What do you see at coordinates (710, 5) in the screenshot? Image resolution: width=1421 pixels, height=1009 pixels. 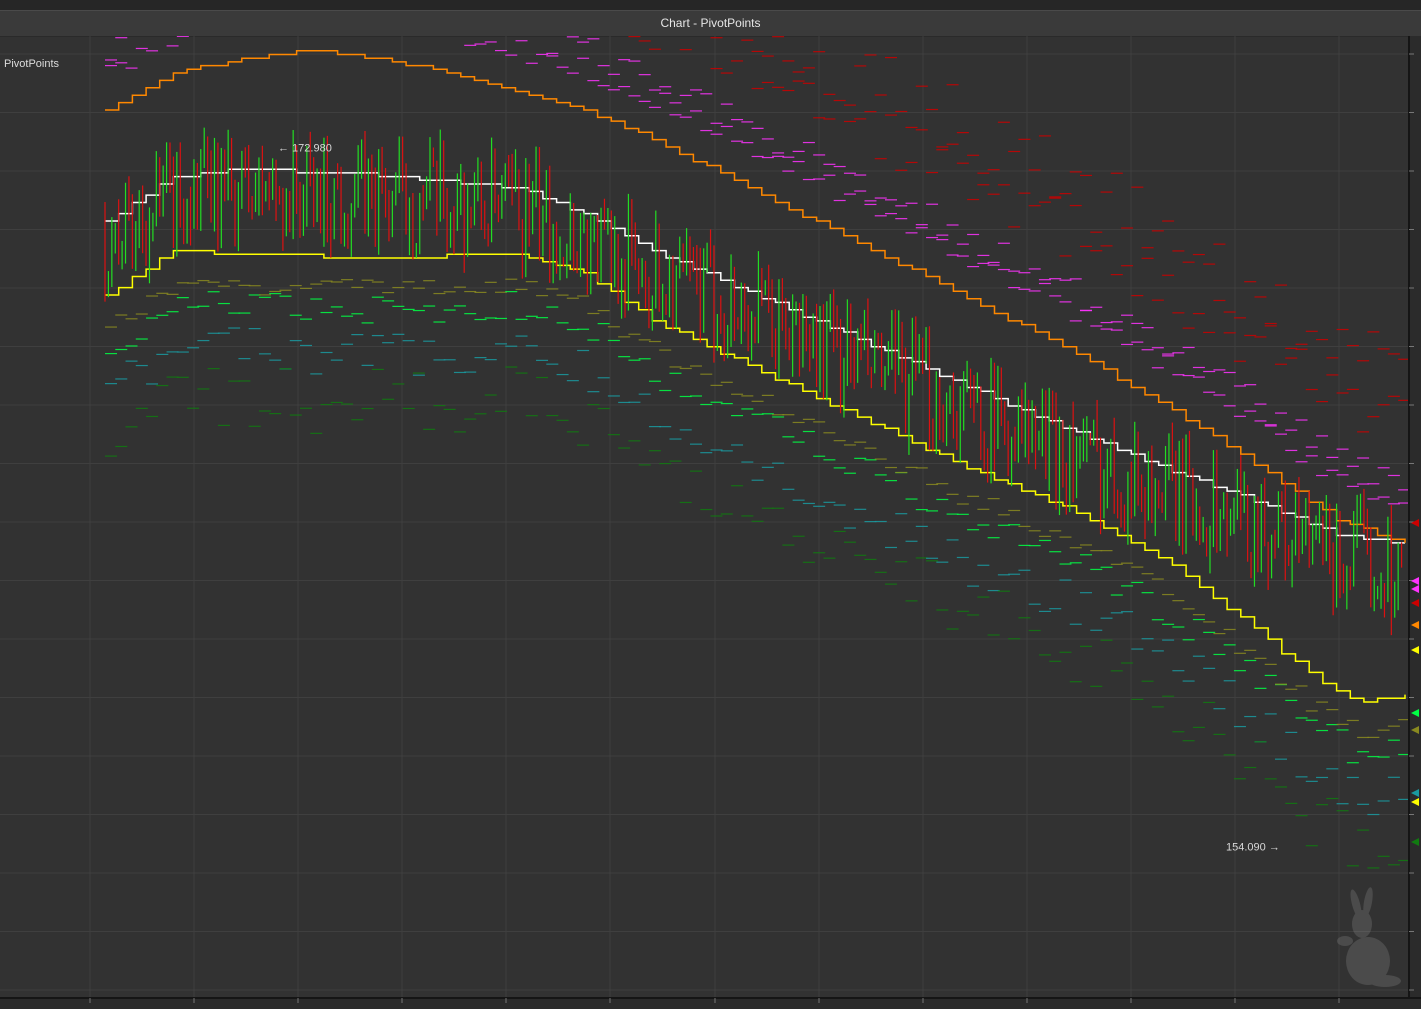 I see `window-top-strip` at bounding box center [710, 5].